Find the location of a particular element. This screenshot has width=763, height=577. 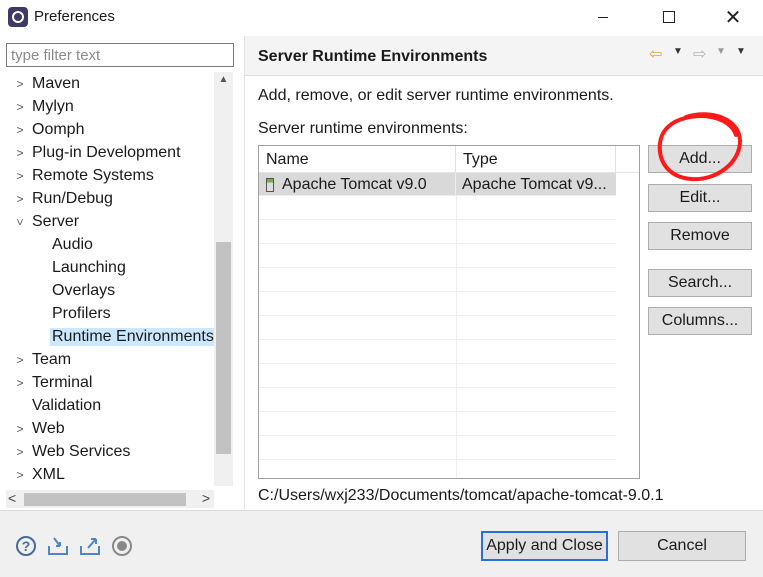

scroll-left-icon: < is located at coordinates (12, 498).